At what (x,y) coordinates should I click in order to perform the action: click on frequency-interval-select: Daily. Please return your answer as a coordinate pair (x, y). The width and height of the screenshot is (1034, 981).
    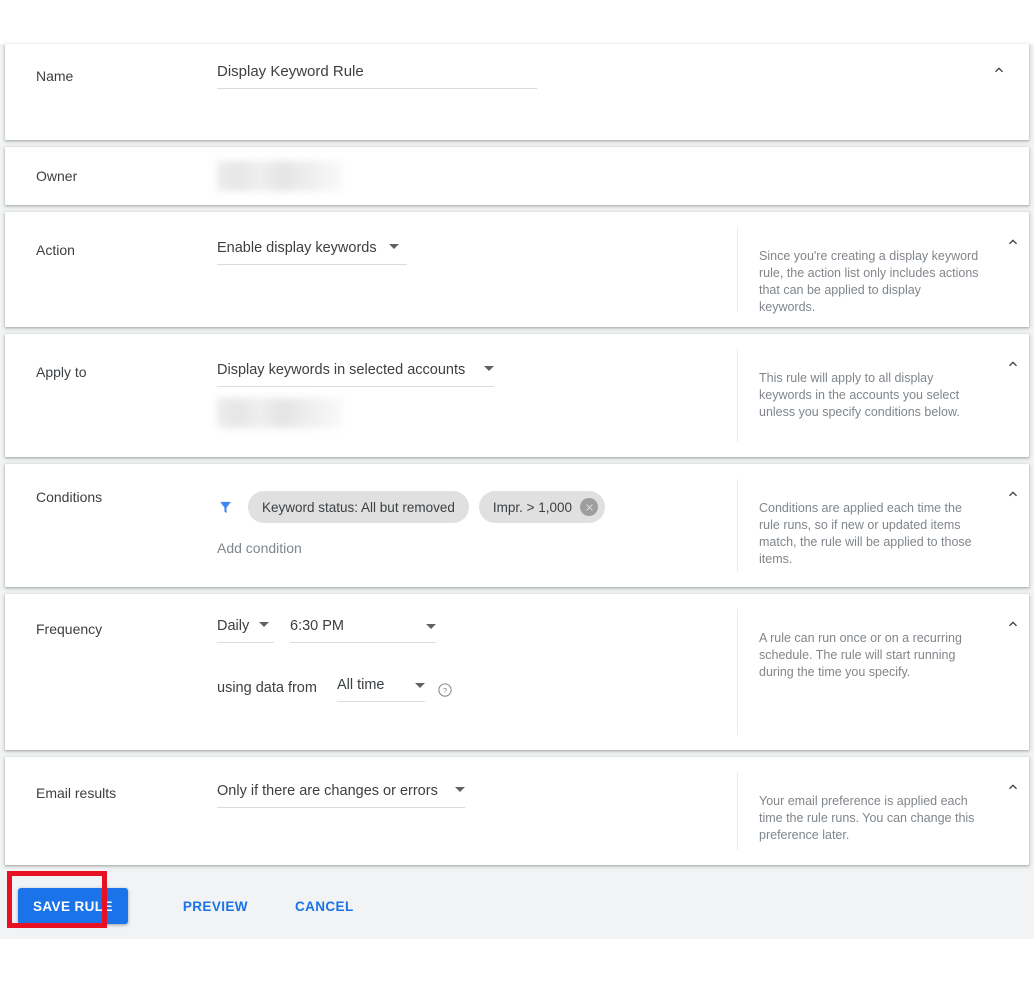
    Looking at the image, I should click on (245, 629).